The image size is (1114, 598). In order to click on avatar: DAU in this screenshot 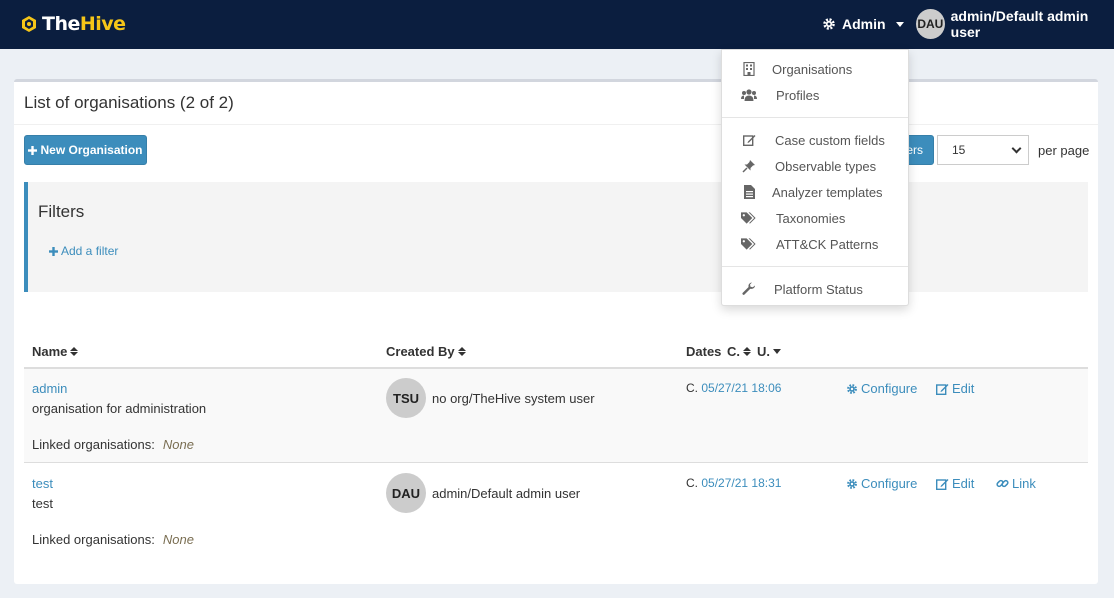, I will do `click(930, 24)`.